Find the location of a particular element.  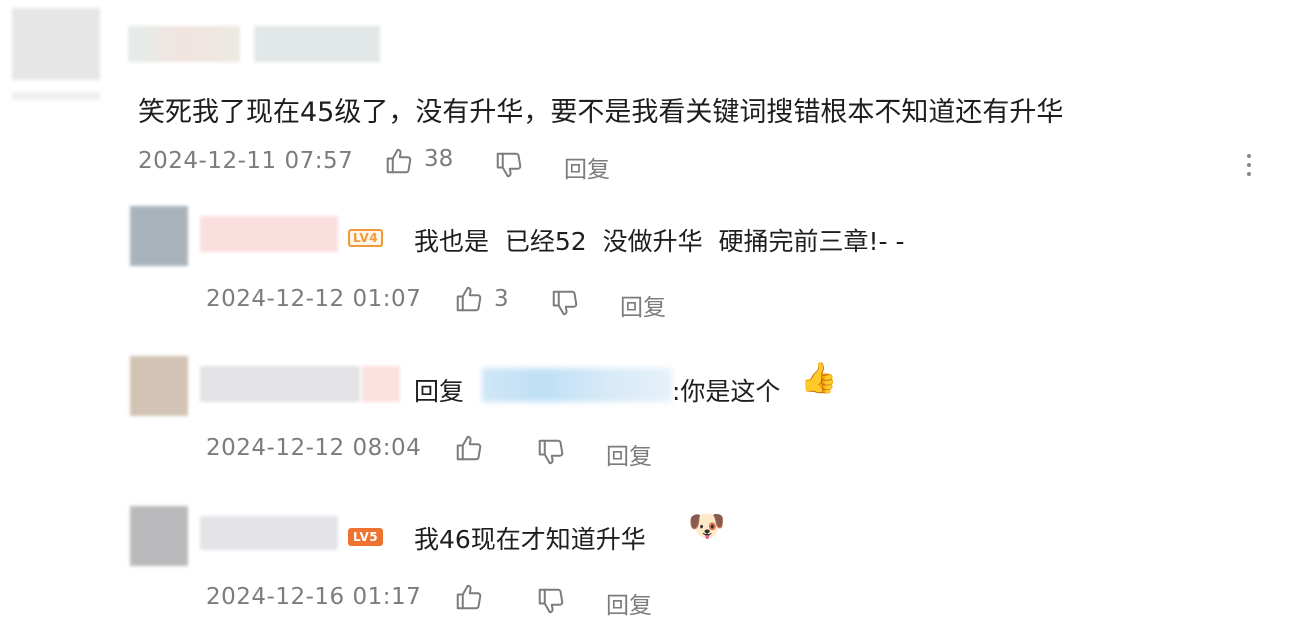

reply-text: :你是这个 is located at coordinates (726, 391).